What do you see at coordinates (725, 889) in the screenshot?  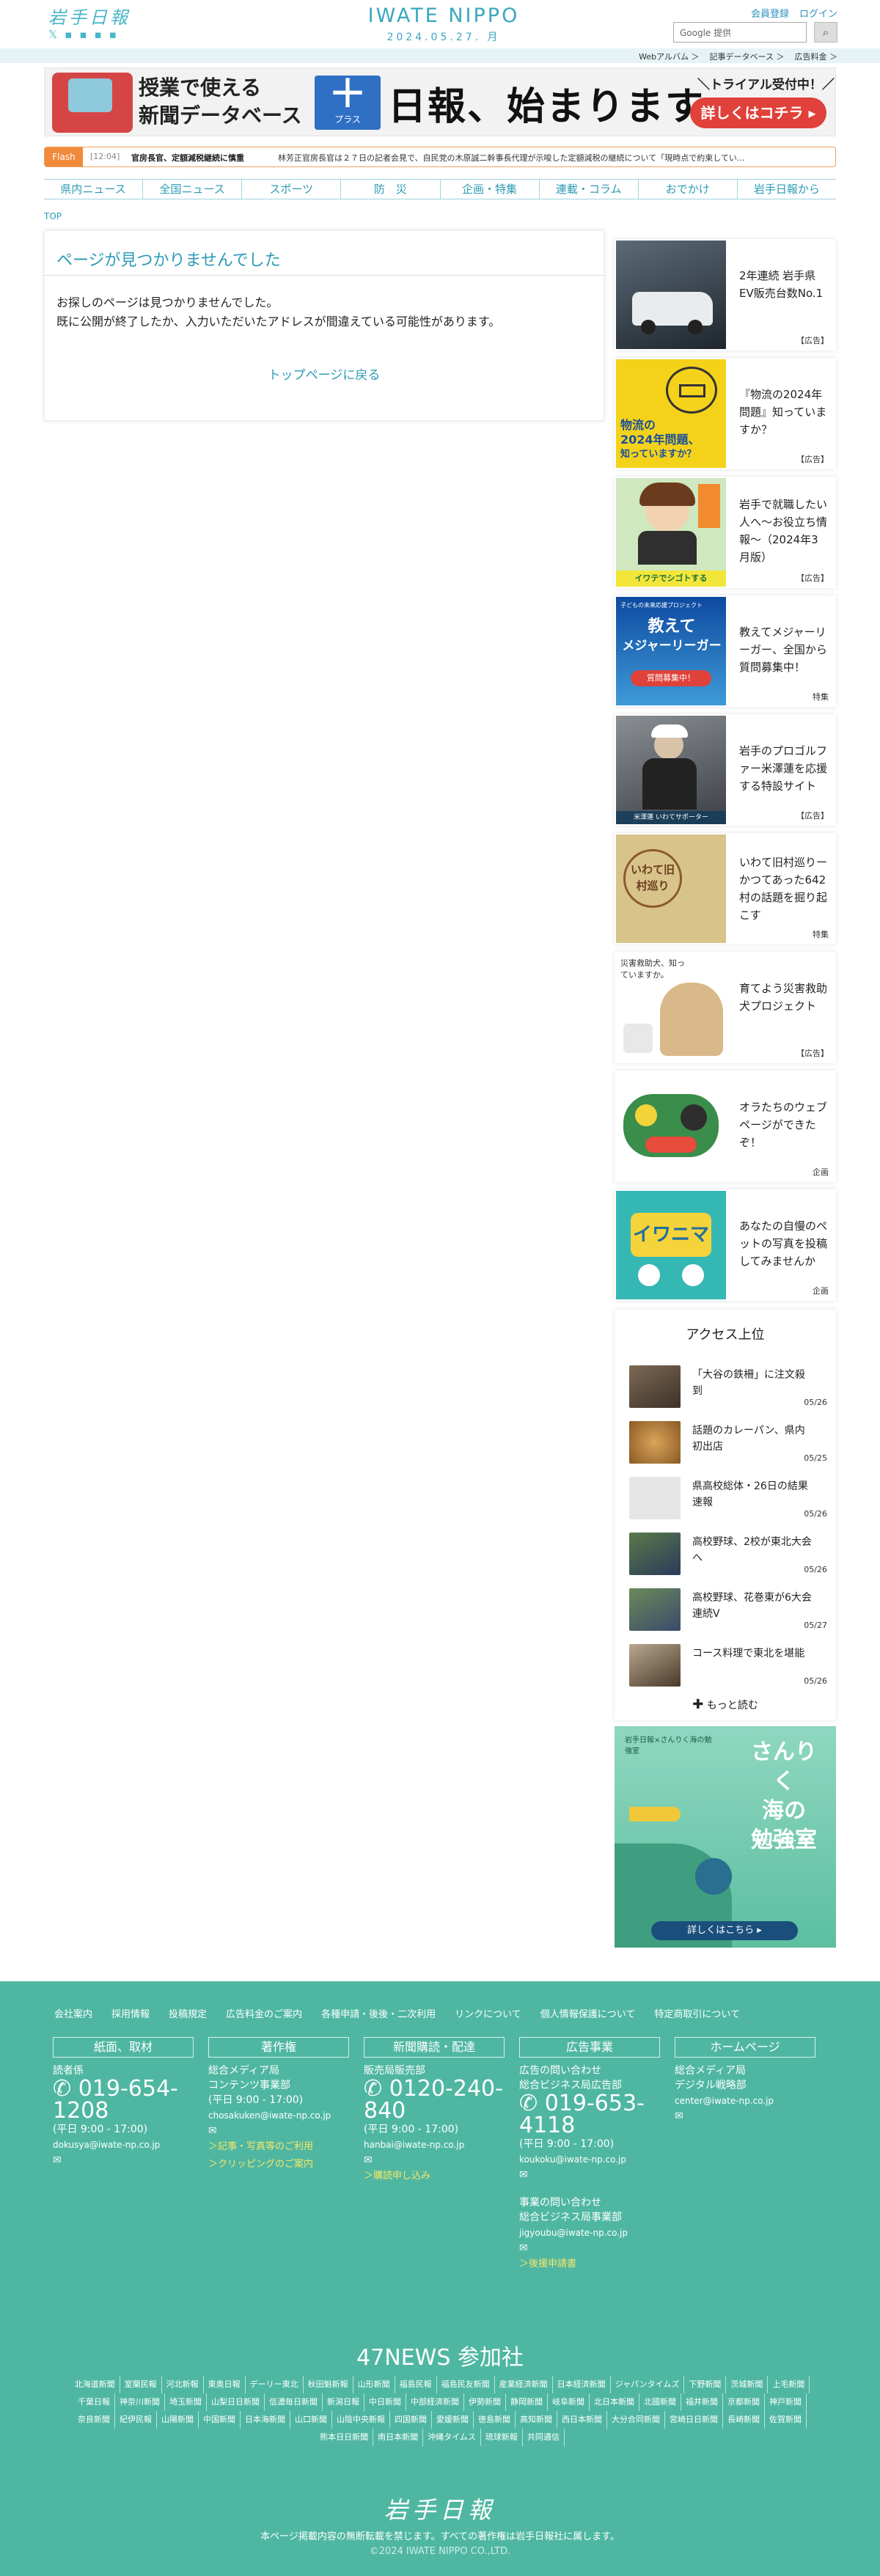 I see `side-card: いわて旧村巡り いわて旧村巡りーかつてあった642村の話題を掘り起こす 特集` at bounding box center [725, 889].